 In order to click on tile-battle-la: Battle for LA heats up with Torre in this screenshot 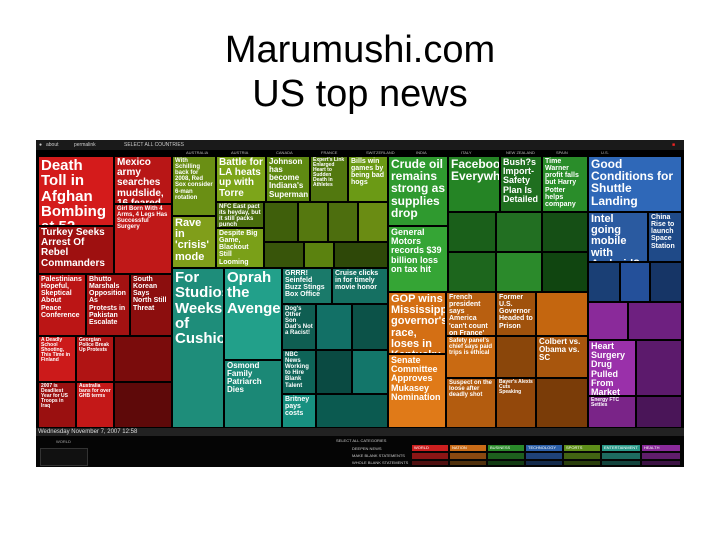, I will do `click(241, 179)`.